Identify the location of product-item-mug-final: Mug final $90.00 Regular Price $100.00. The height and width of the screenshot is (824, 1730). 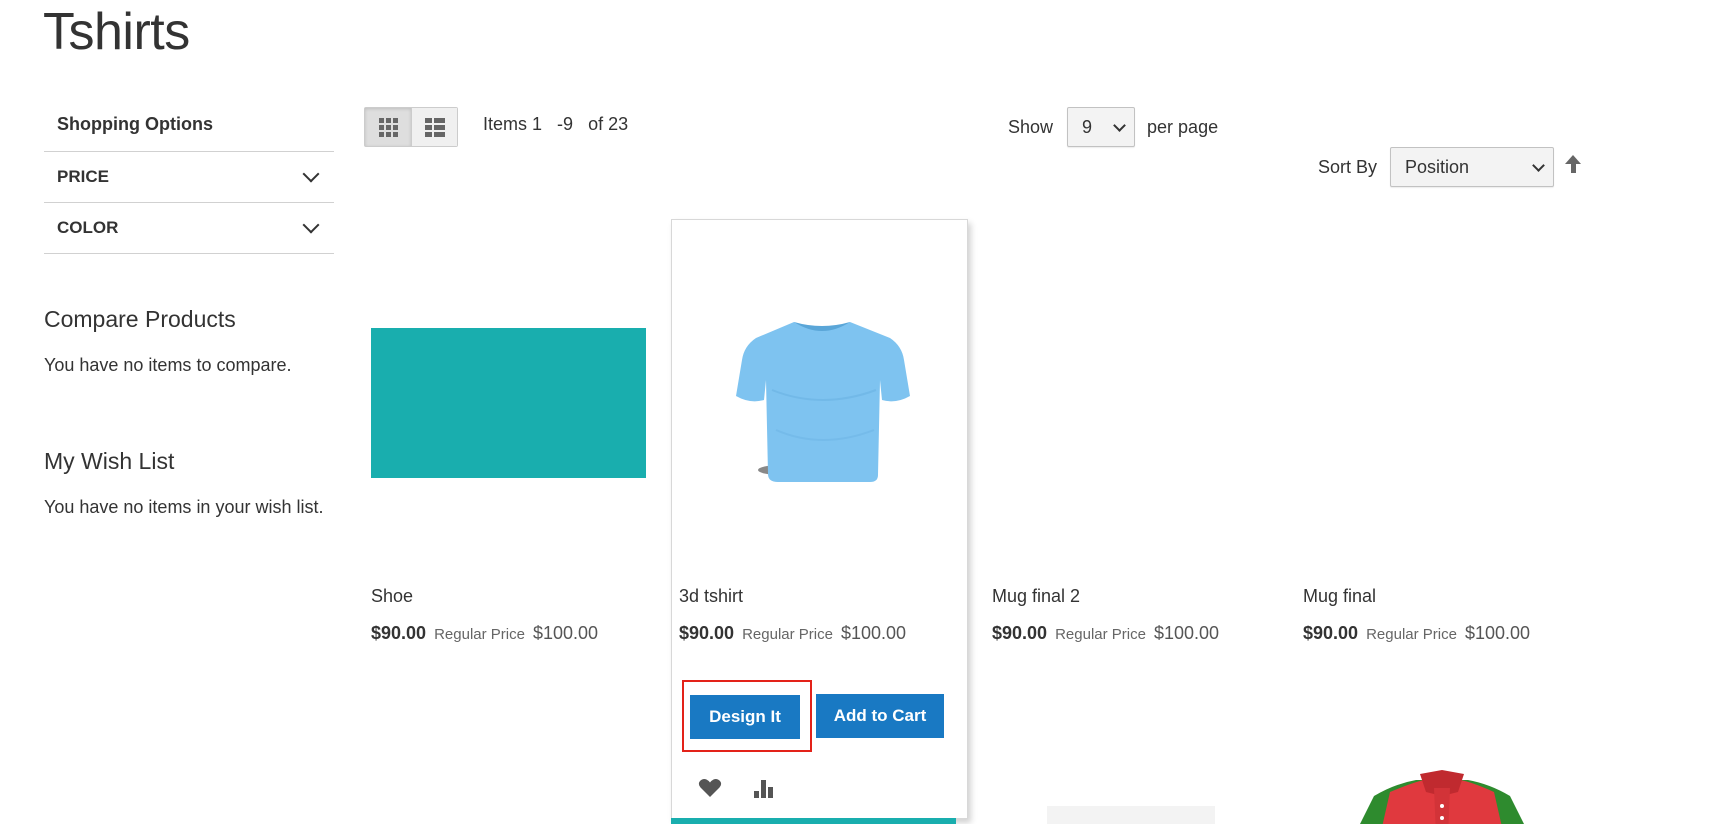
(1445, 432).